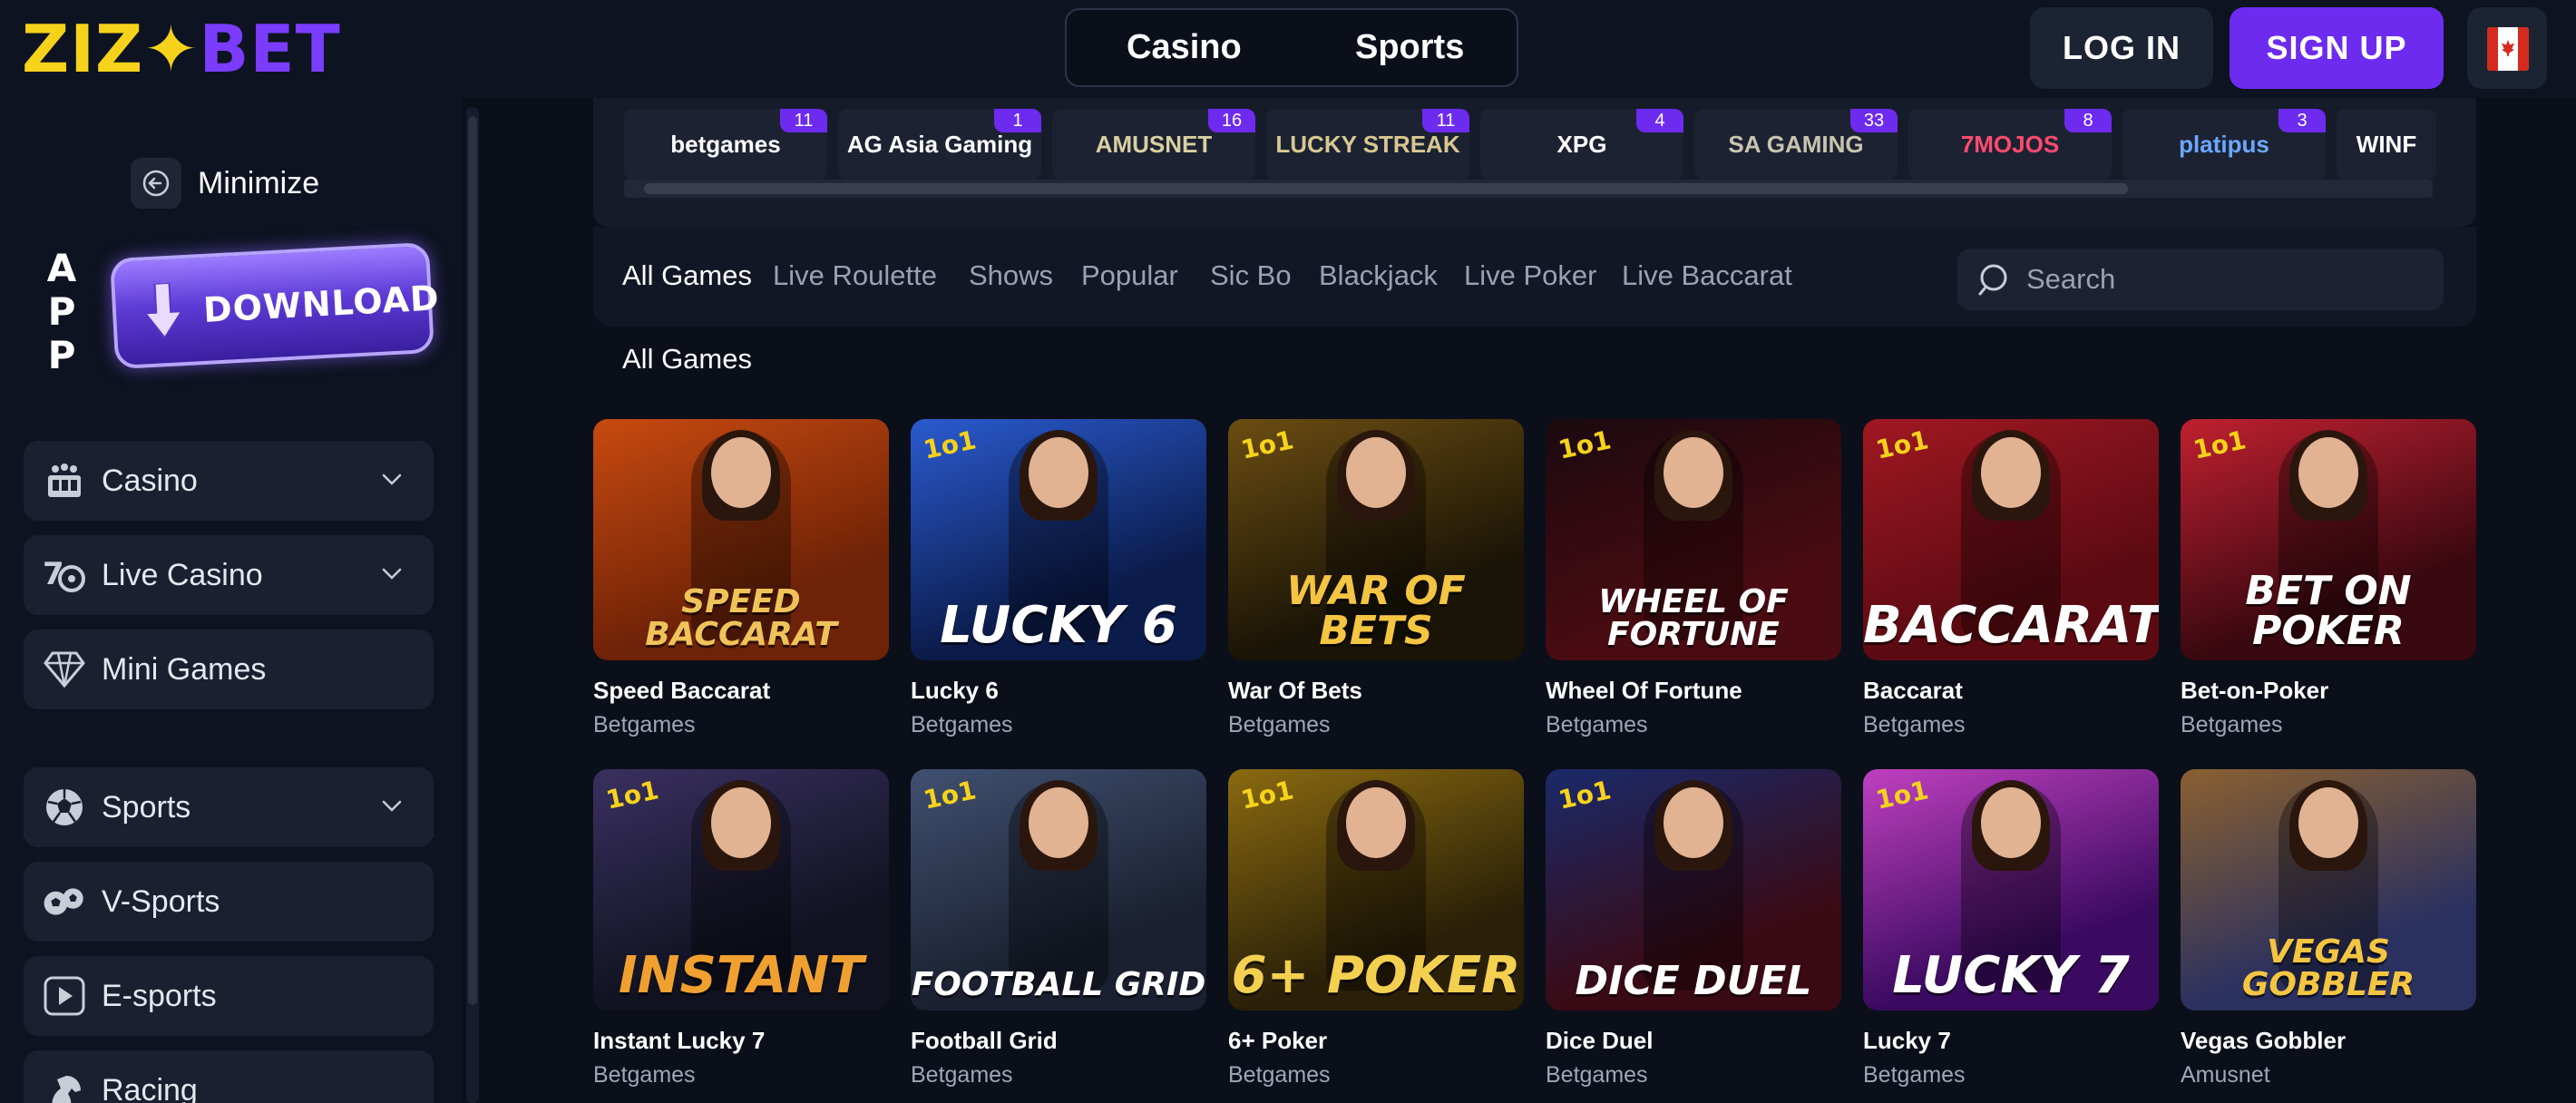 The width and height of the screenshot is (2576, 1103). What do you see at coordinates (1011, 275) in the screenshot?
I see `tab-shows: Shows` at bounding box center [1011, 275].